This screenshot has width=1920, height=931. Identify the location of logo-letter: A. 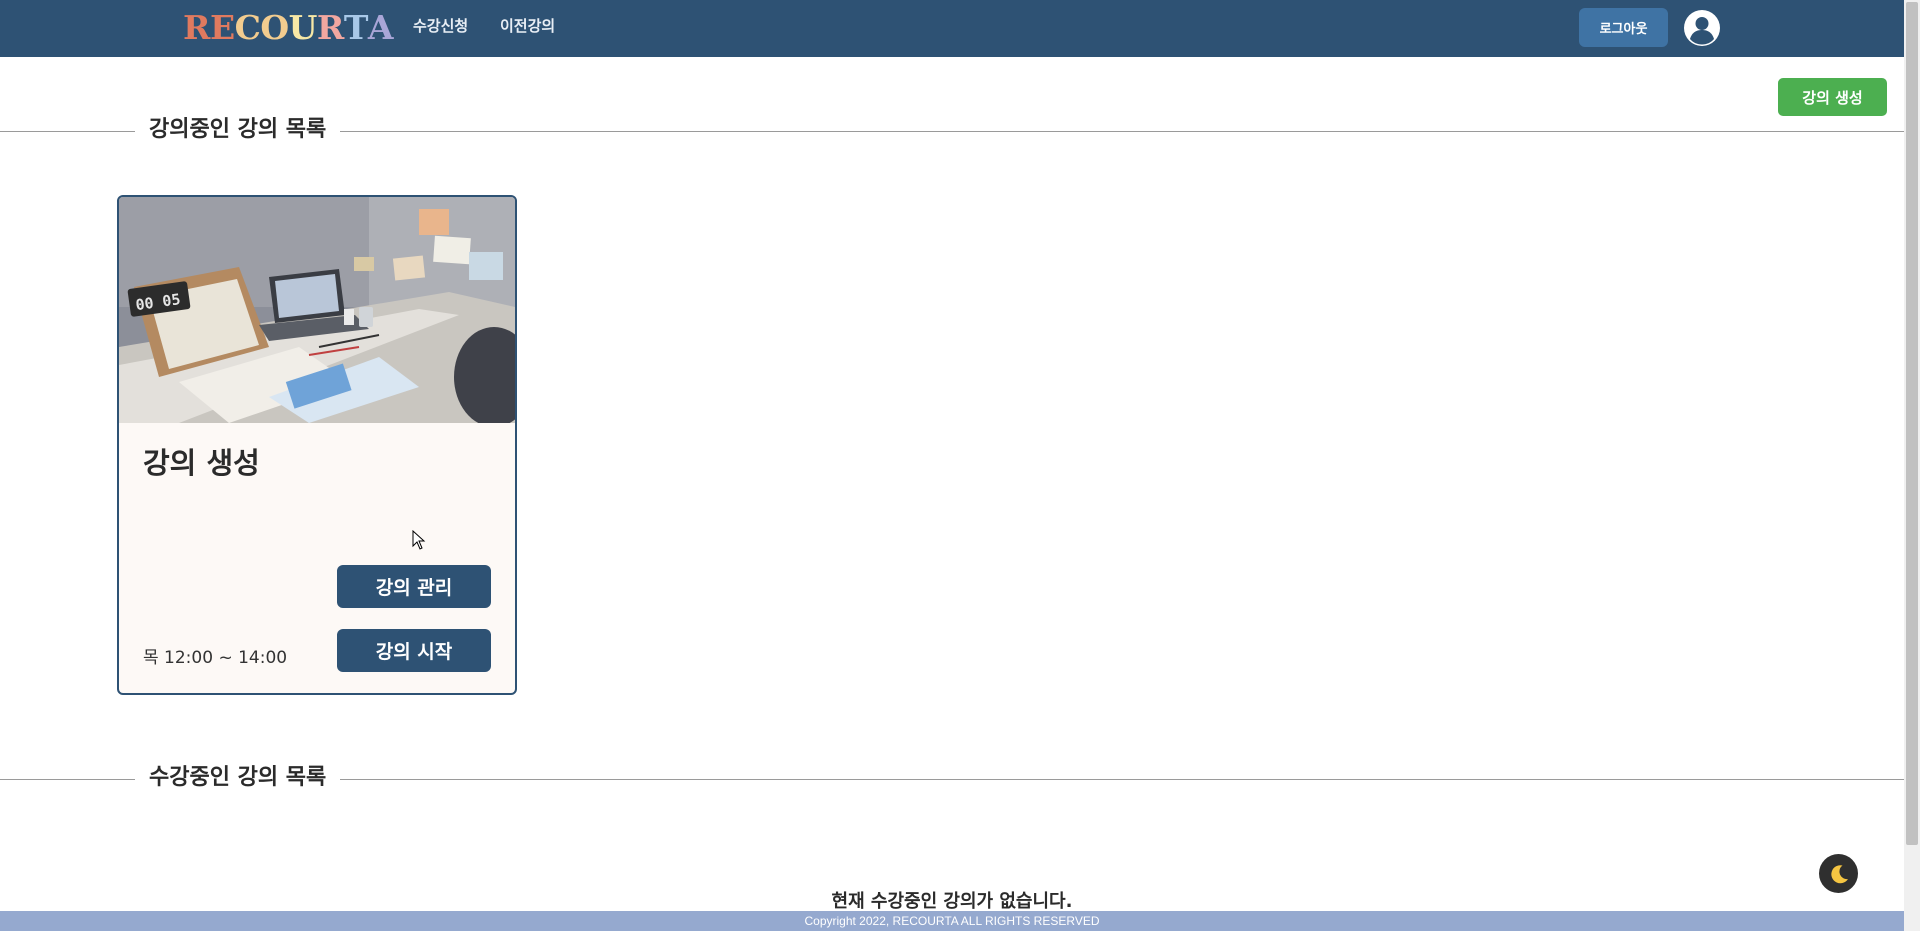
(380, 27).